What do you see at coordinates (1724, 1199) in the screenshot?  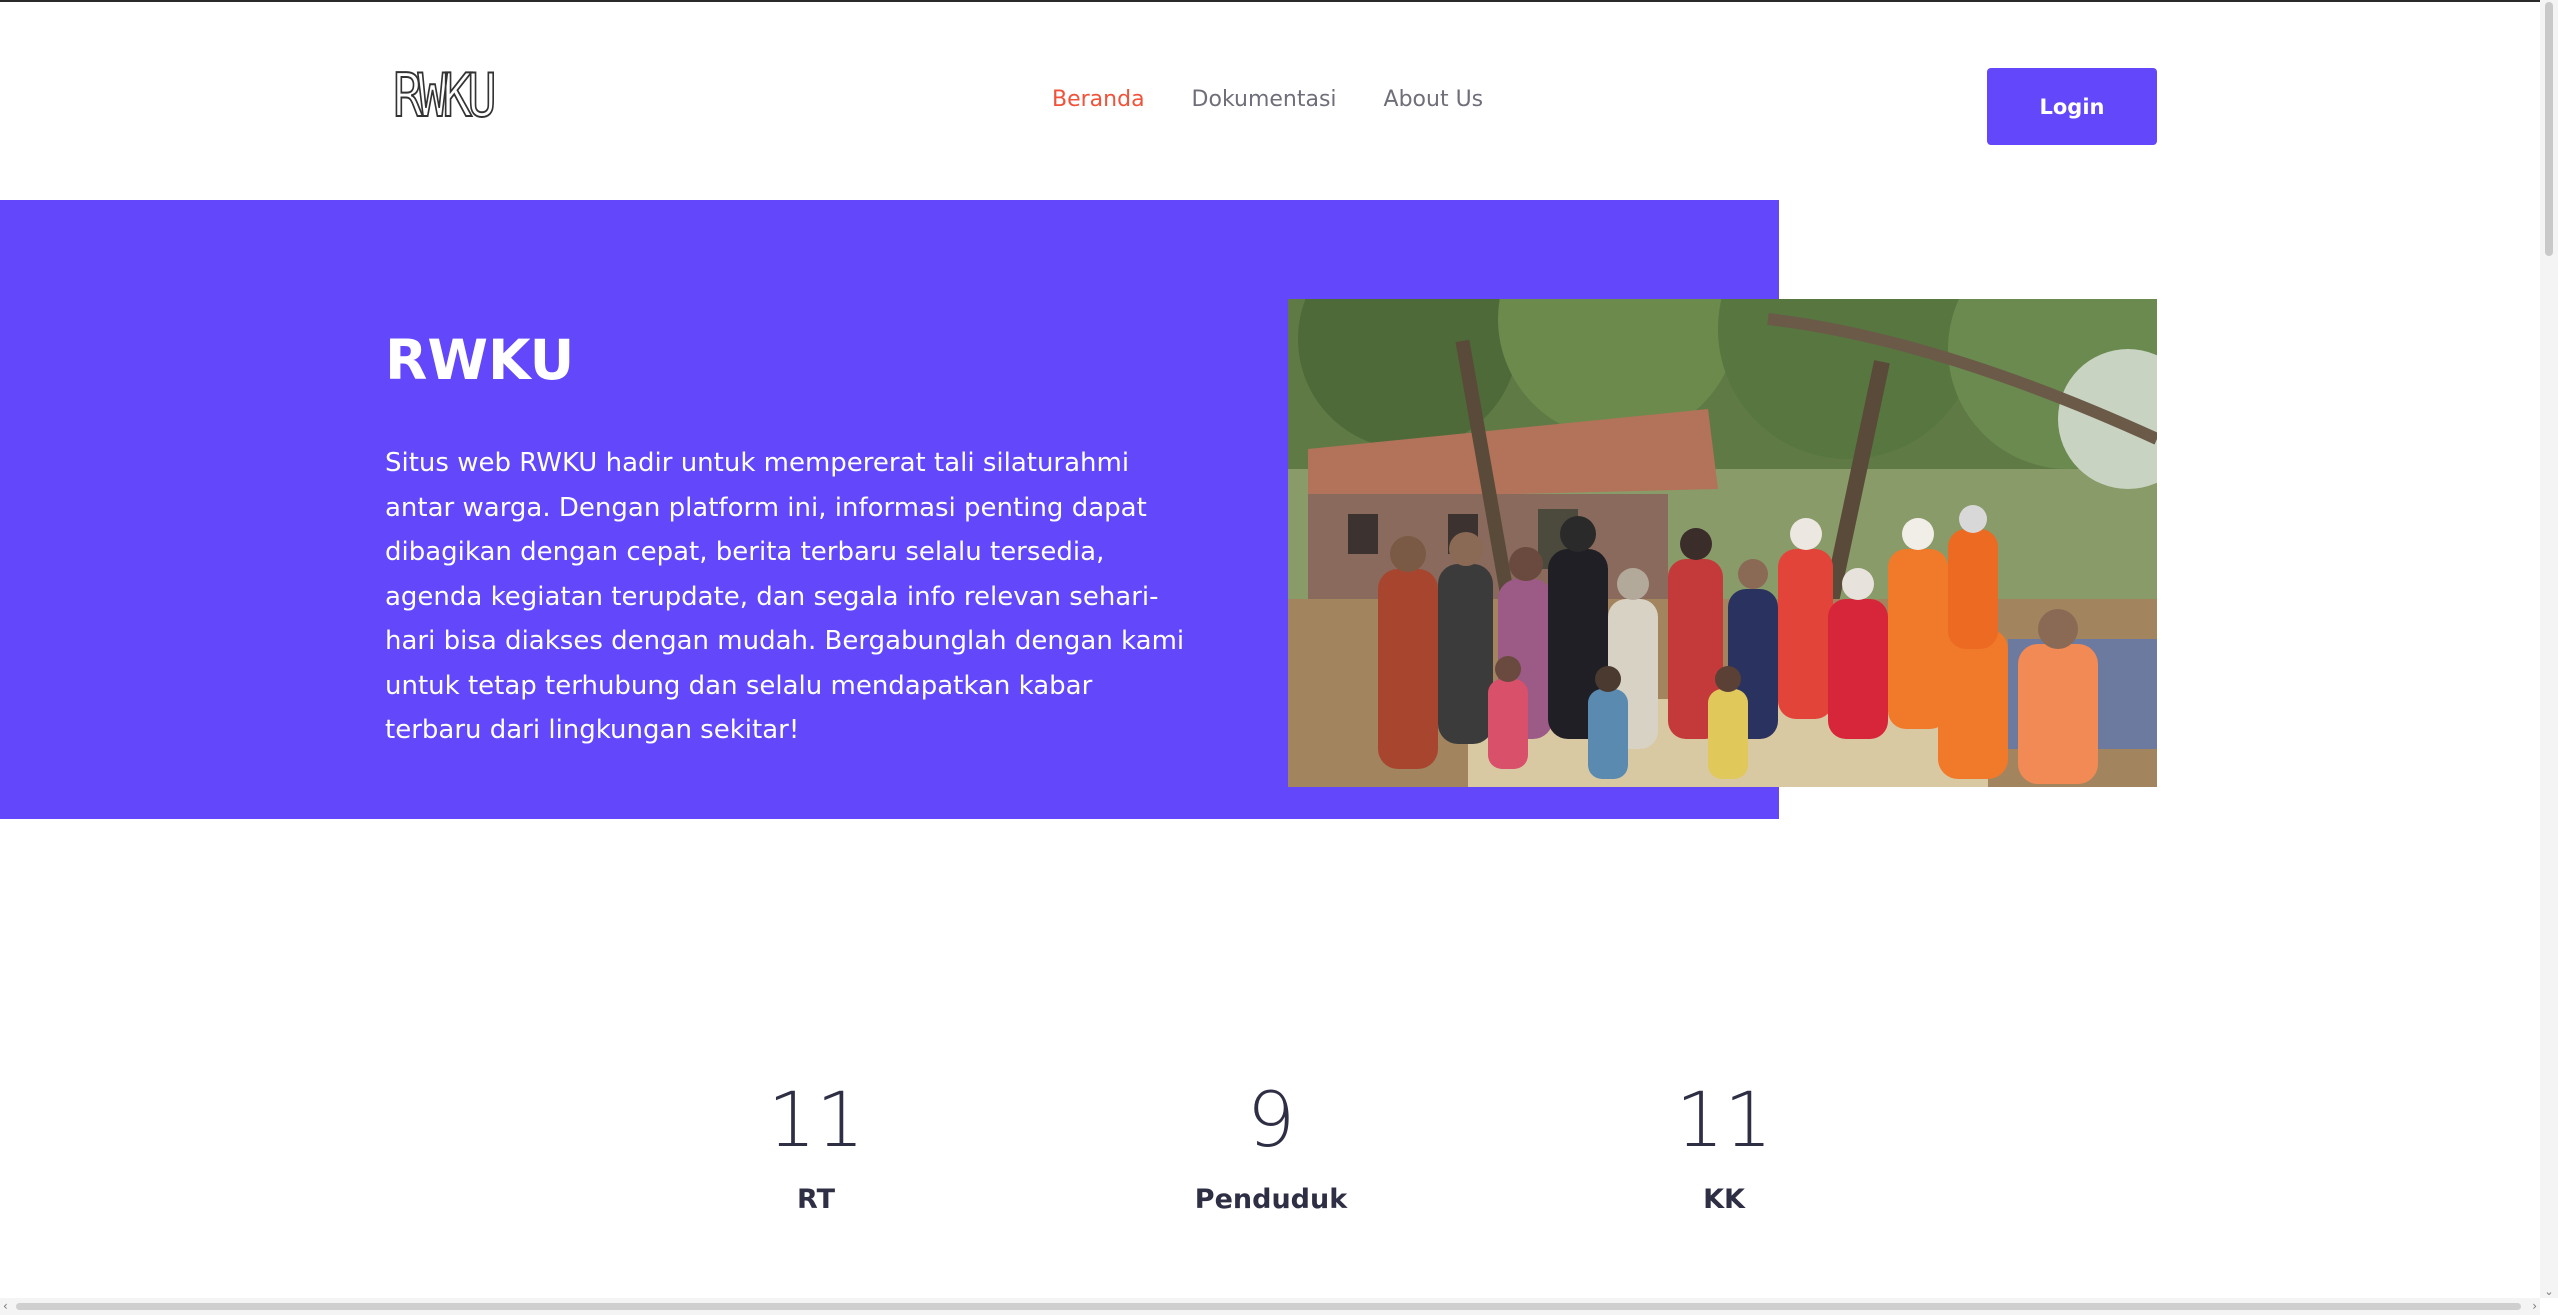 I see `stat-kk-label: KK` at bounding box center [1724, 1199].